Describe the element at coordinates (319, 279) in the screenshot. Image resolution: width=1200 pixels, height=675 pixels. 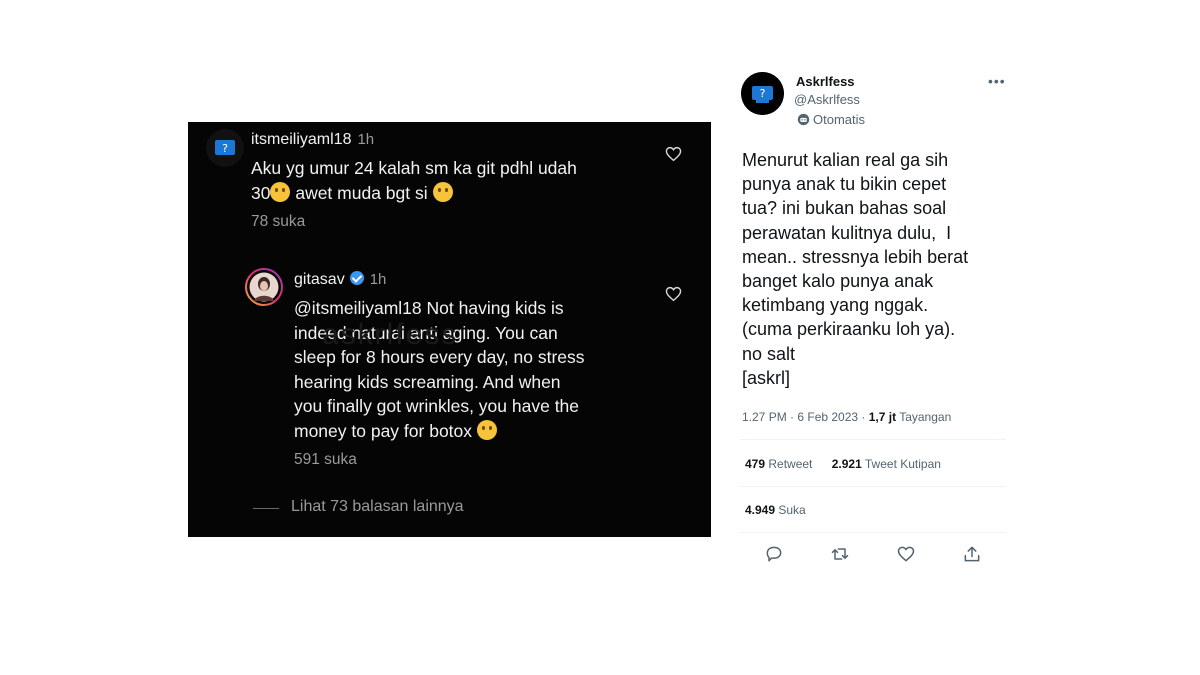
I see `reply-username: gitasav` at that location.